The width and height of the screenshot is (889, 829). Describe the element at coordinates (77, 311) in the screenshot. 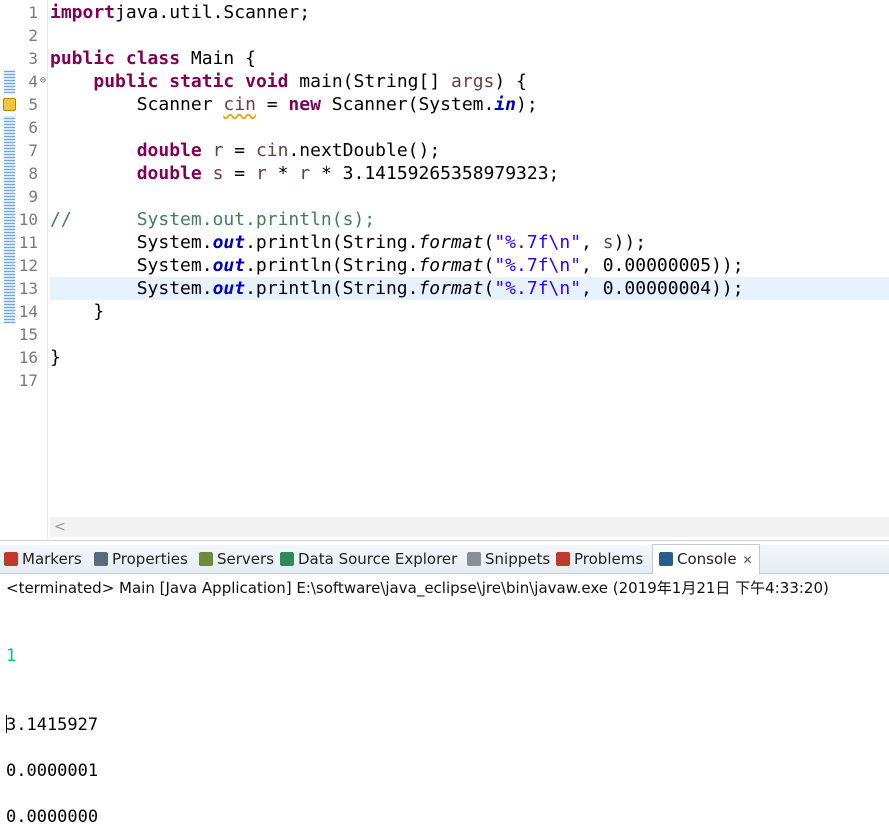

I see `code-token: }` at that location.